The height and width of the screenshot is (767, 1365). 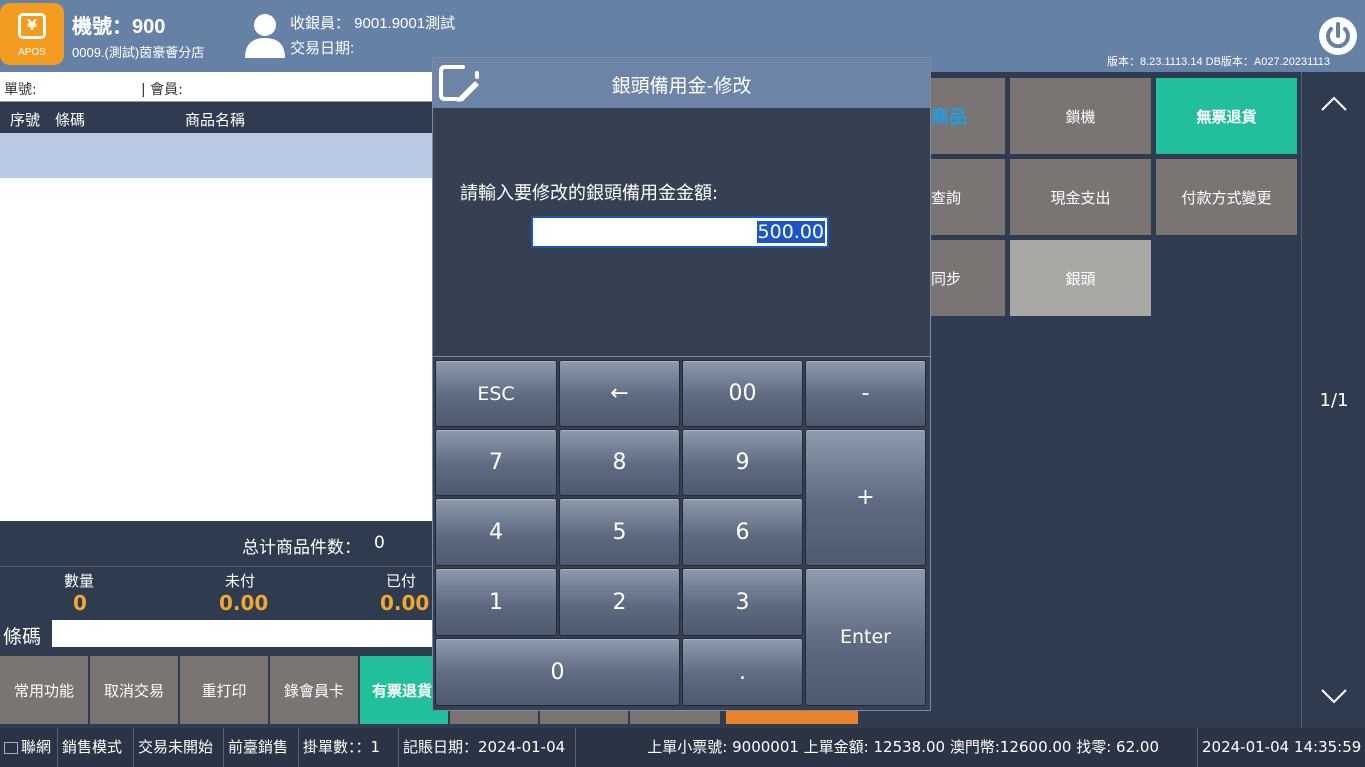 I want to click on total-items-label: 总计商品件数：, so click(x=301, y=548).